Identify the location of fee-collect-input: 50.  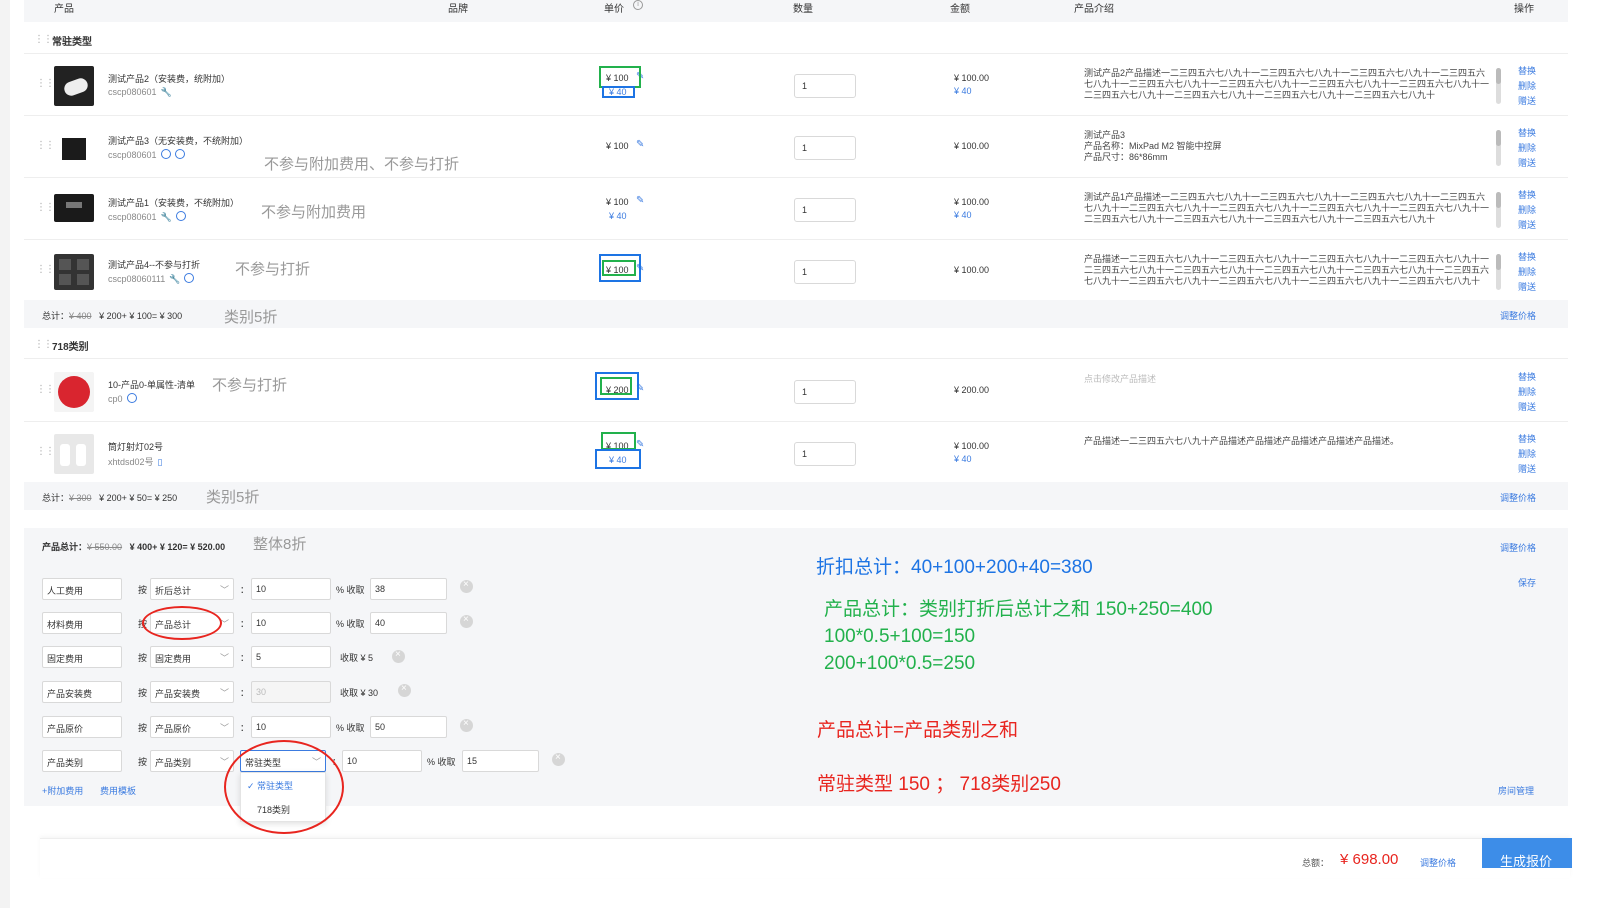
(408, 727).